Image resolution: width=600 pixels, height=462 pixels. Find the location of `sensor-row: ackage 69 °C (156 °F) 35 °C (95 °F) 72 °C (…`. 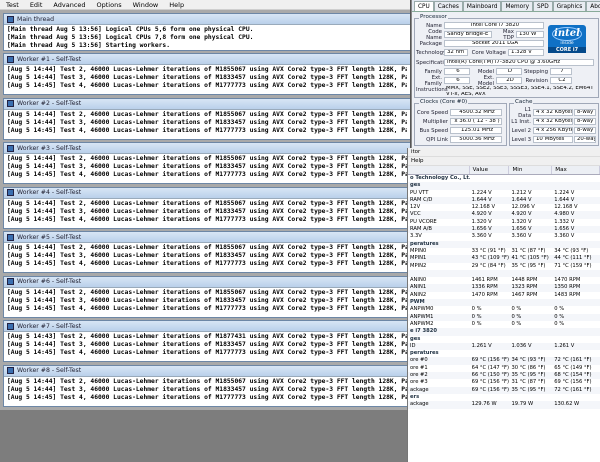

sensor-row: ackage 69 °C (156 °F) 35 °C (95 °F) 72 °C (… is located at coordinates (504, 390).